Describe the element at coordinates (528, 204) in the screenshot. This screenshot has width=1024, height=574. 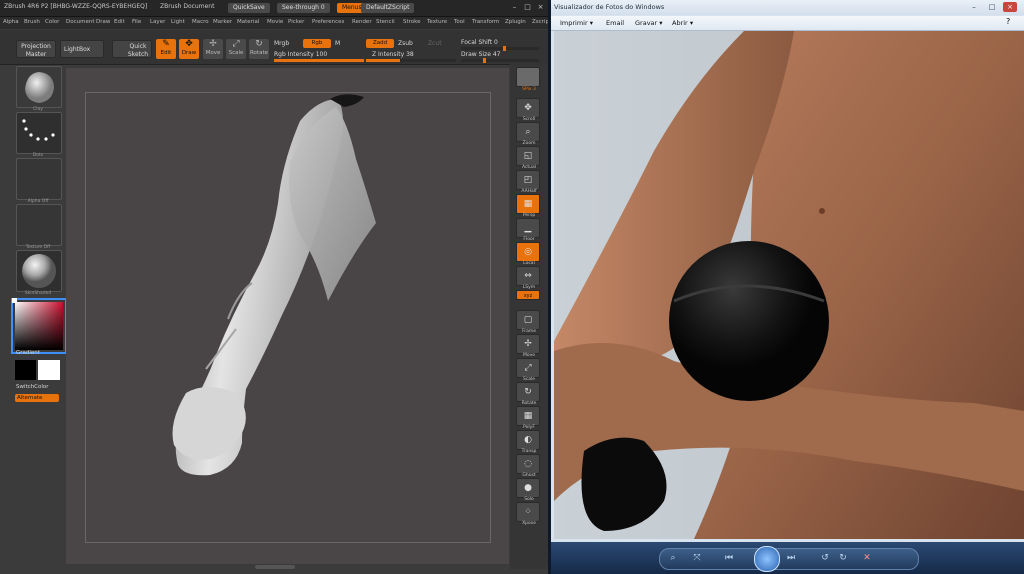
I see `tool-persp-button: ▦` at that location.